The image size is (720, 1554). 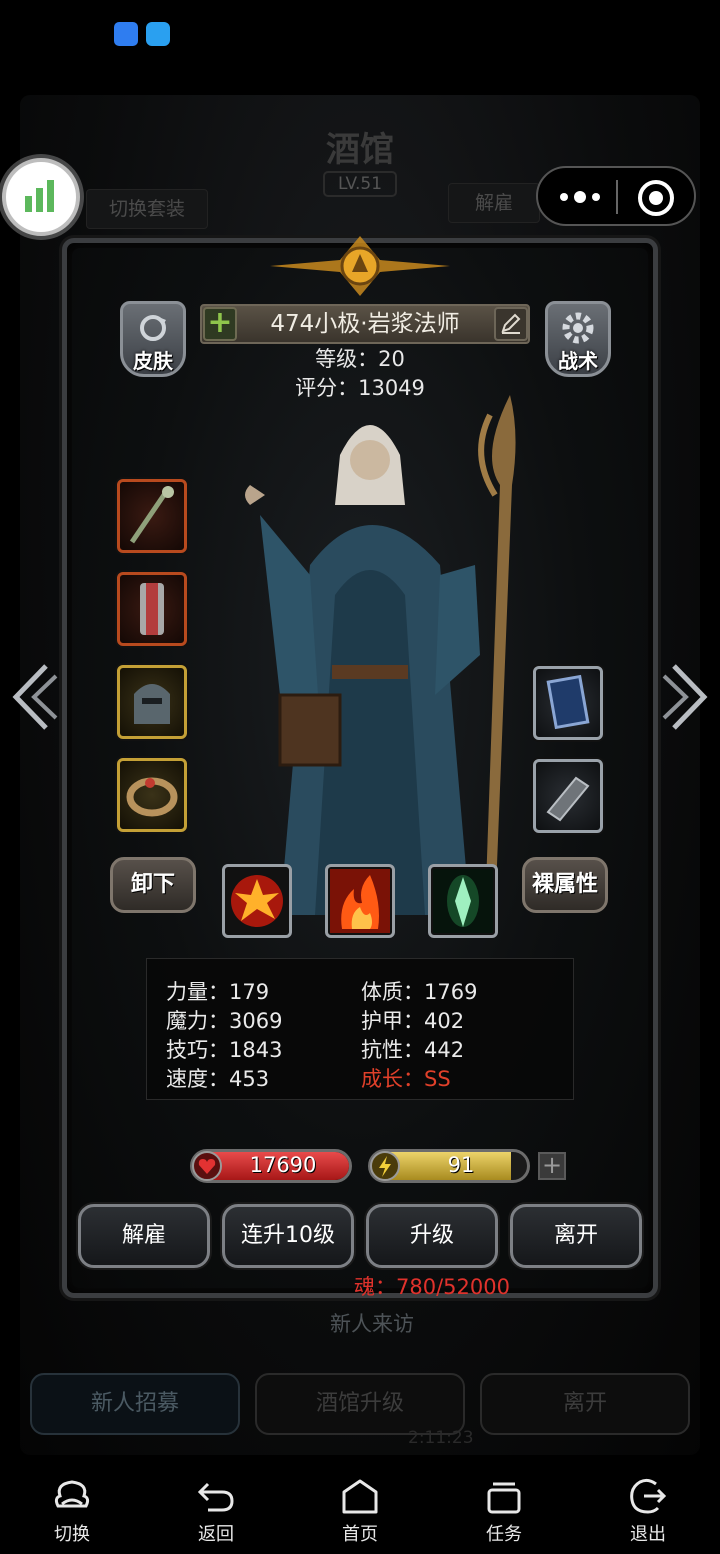 I want to click on tactics-button: 战术, so click(x=578, y=339).